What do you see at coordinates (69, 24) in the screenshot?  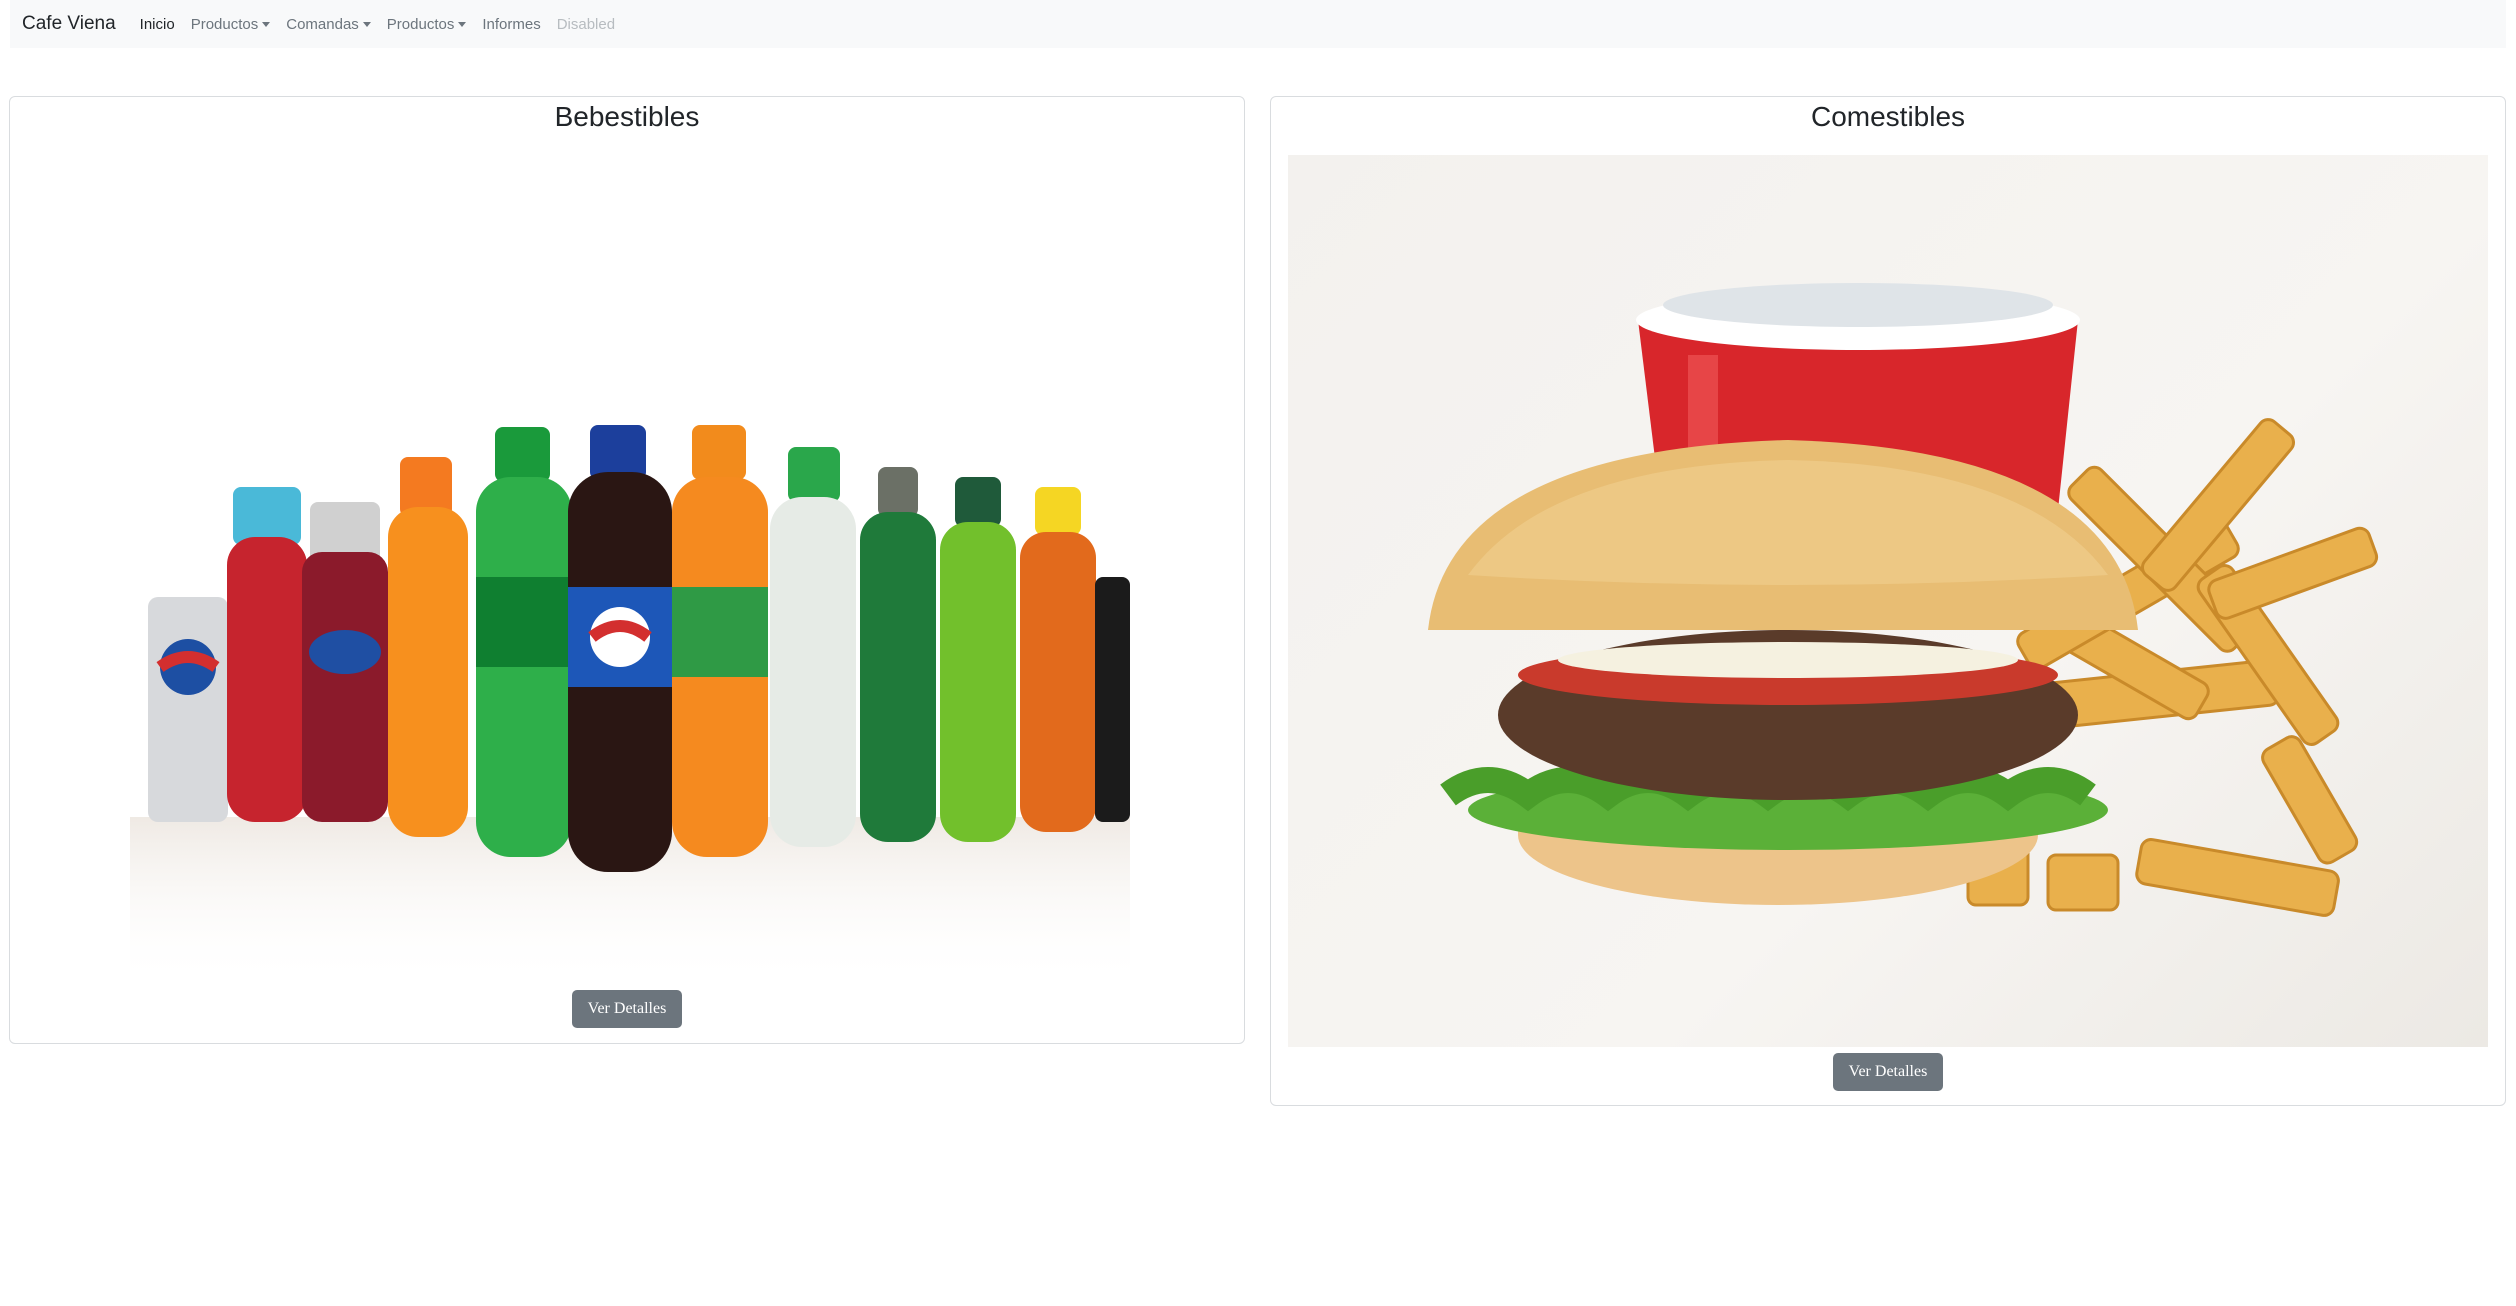 I see `navbar-brand: Cafe Viena` at bounding box center [69, 24].